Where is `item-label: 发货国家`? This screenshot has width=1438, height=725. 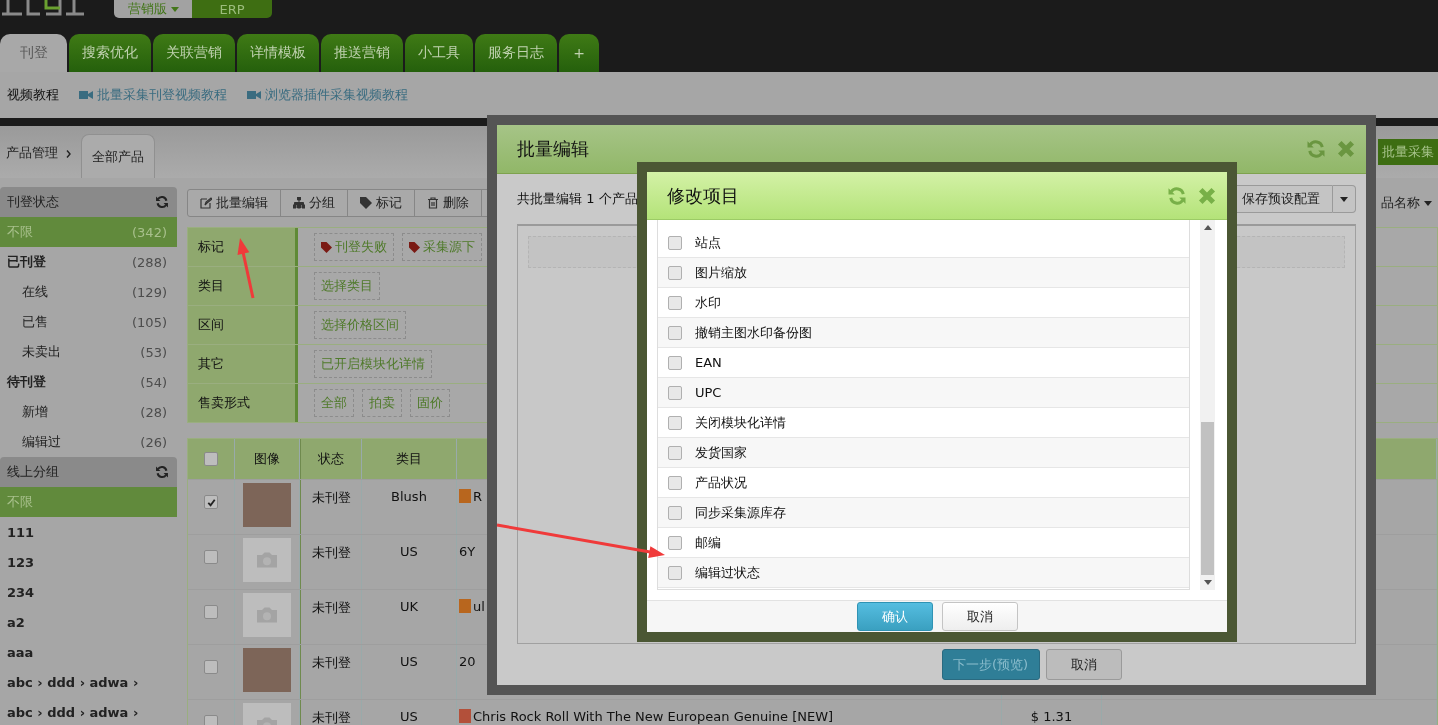 item-label: 发货国家 is located at coordinates (721, 452).